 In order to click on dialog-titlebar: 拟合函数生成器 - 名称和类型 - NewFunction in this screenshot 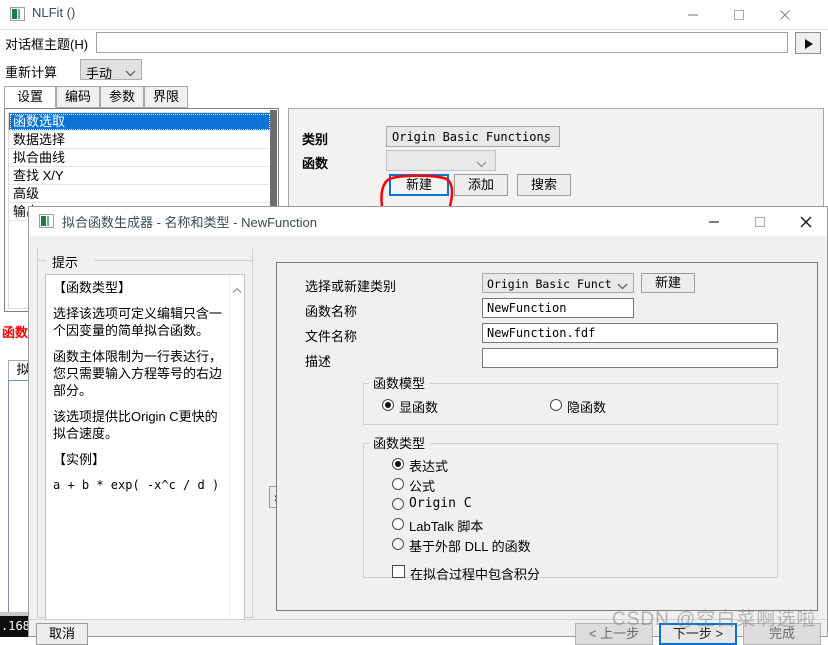, I will do `click(428, 221)`.